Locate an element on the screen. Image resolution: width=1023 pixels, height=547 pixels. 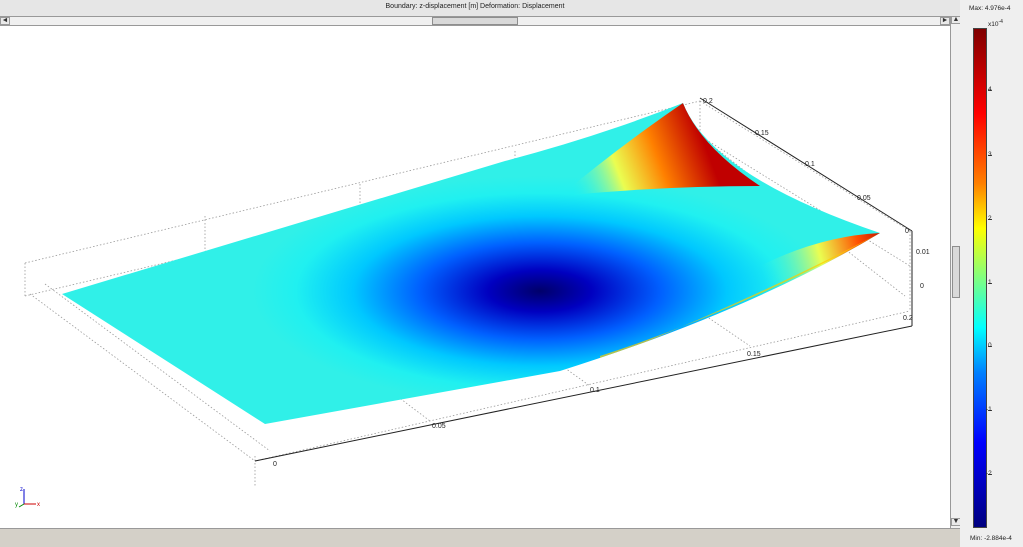
y-tick-label: 0.15 is located at coordinates (762, 133).